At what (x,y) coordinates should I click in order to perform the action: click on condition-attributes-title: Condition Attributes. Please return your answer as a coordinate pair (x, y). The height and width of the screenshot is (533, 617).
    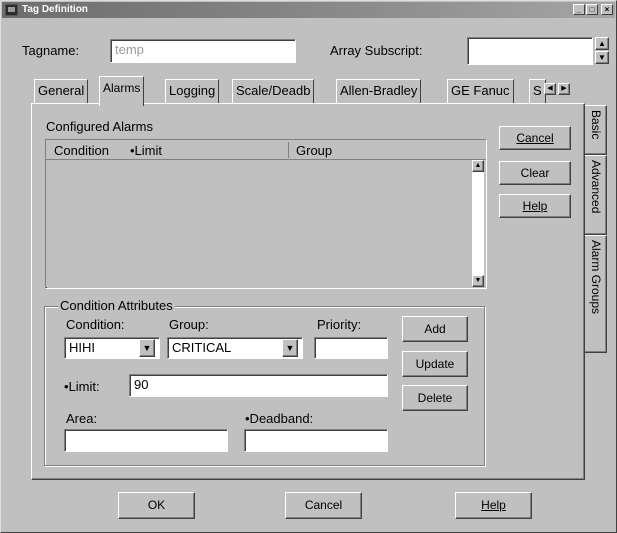
    Looking at the image, I should click on (116, 305).